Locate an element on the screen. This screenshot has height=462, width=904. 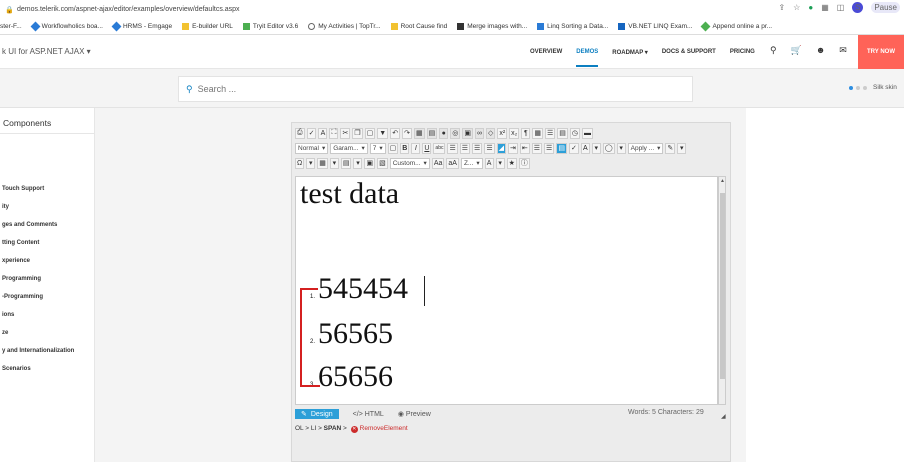
sidebar-item: ze is located at coordinates (5, 333).